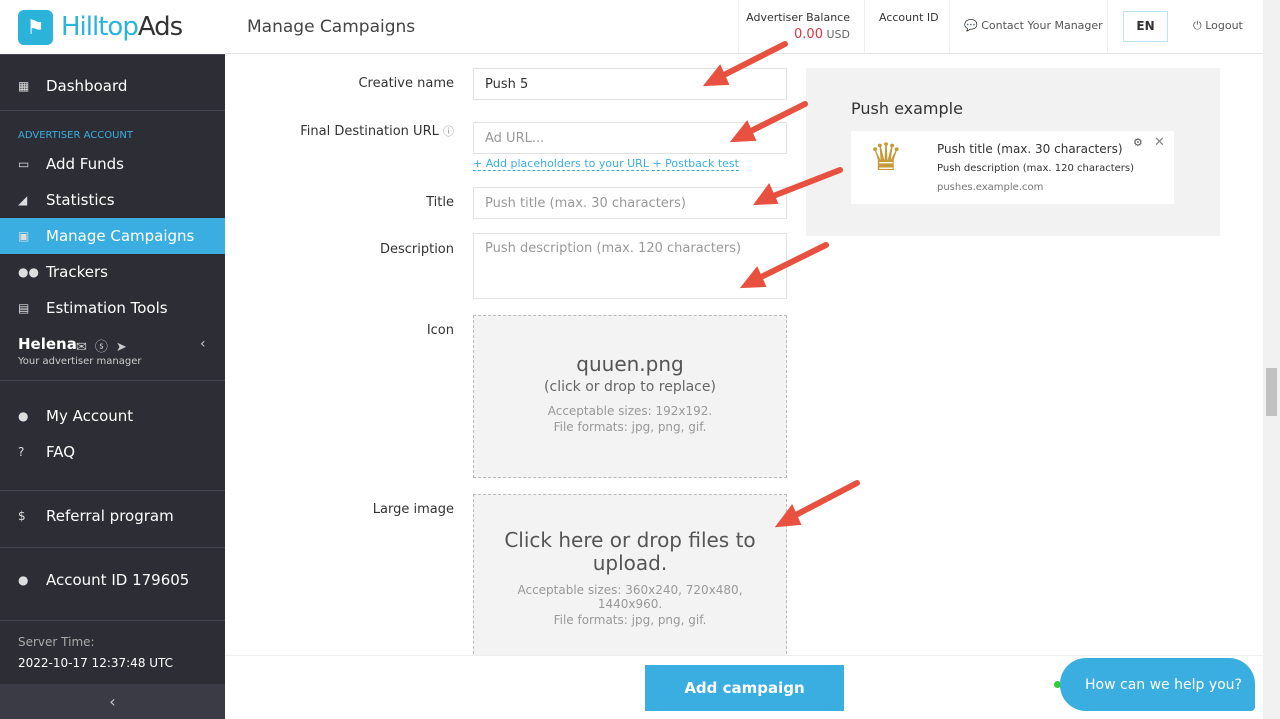 Image resolution: width=1280 pixels, height=719 pixels. I want to click on collapse-manager-icon: ‹, so click(203, 344).